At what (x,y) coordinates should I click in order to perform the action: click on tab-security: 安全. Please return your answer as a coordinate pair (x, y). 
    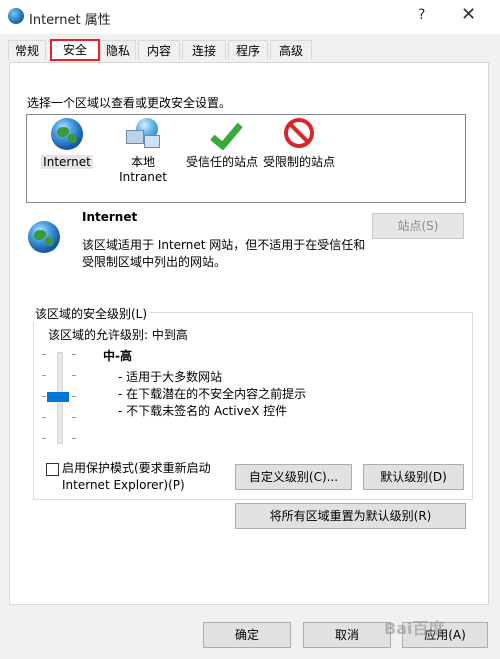
    Looking at the image, I should click on (75, 50).